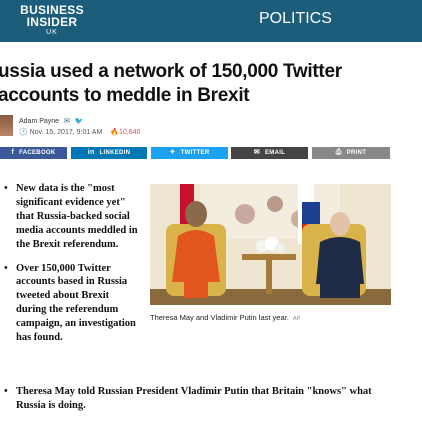 The width and height of the screenshot is (422, 422). What do you see at coordinates (256, 152) in the screenshot?
I see `envelope-icon: ✉` at bounding box center [256, 152].